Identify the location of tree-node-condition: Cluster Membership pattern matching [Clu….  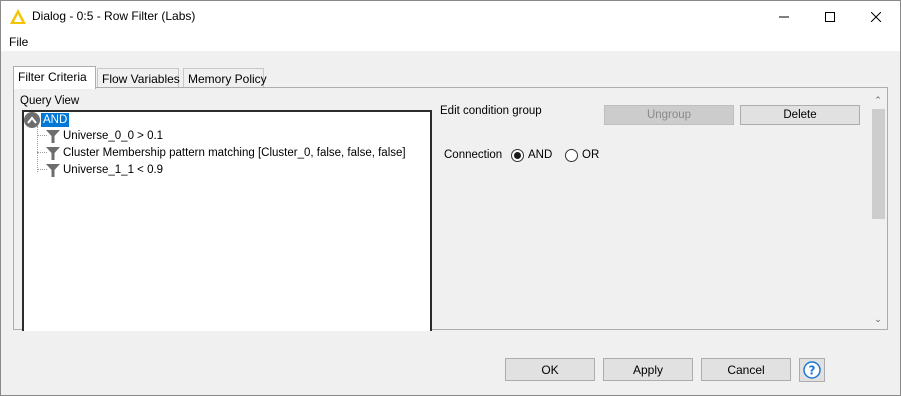
(226, 153).